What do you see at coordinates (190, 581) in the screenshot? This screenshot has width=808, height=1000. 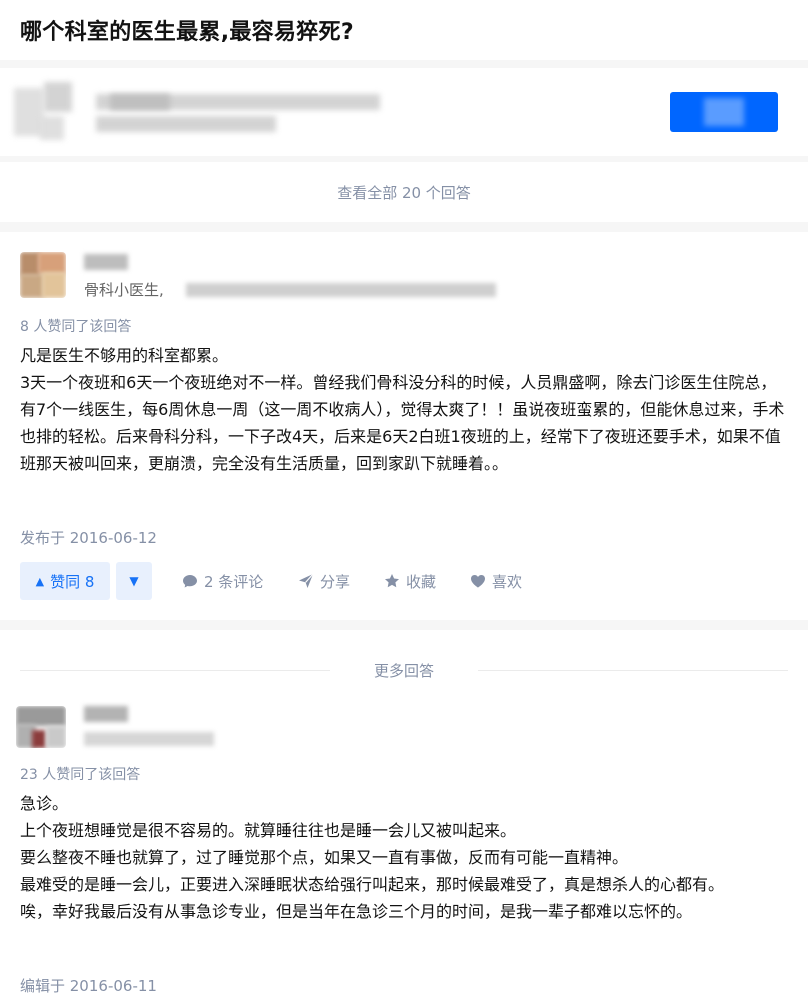 I see `comment-bubble-icon` at bounding box center [190, 581].